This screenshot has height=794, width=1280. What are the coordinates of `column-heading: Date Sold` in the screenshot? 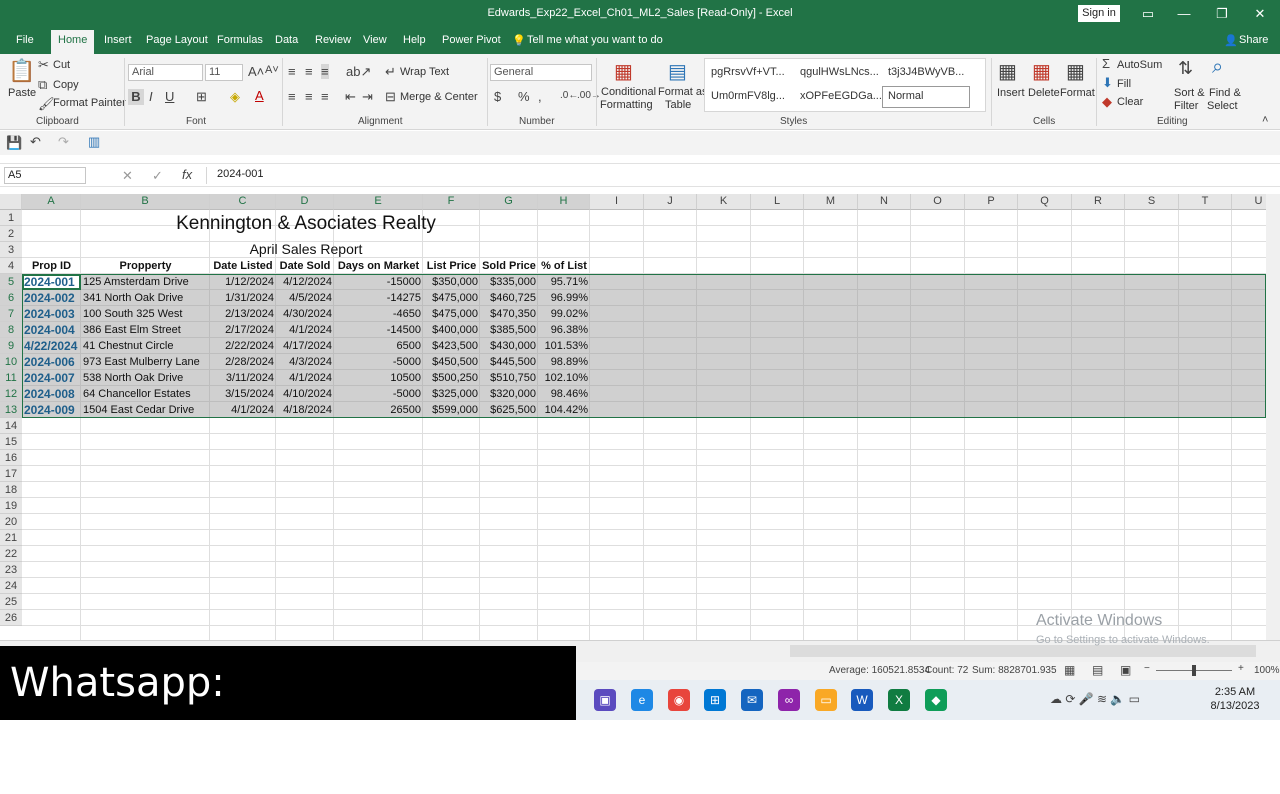 It's located at (305, 266).